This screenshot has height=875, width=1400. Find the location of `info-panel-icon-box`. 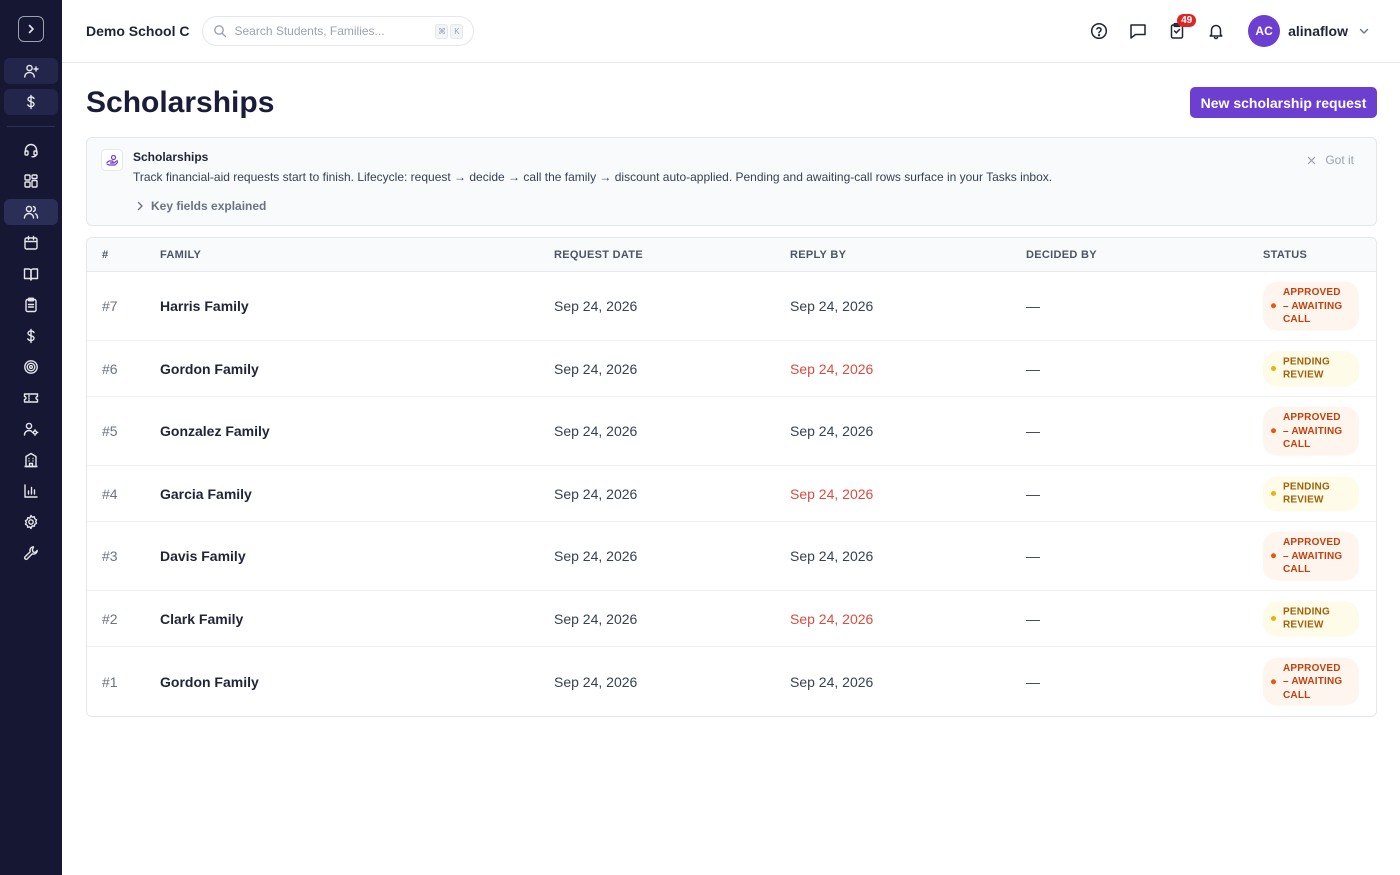

info-panel-icon-box is located at coordinates (112, 160).